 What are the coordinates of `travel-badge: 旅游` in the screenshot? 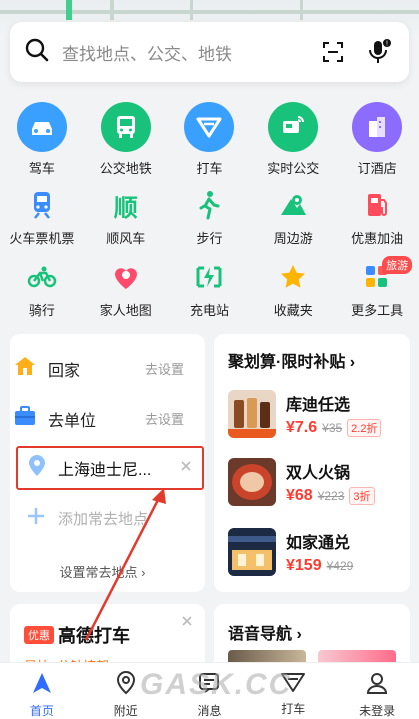 It's located at (397, 265).